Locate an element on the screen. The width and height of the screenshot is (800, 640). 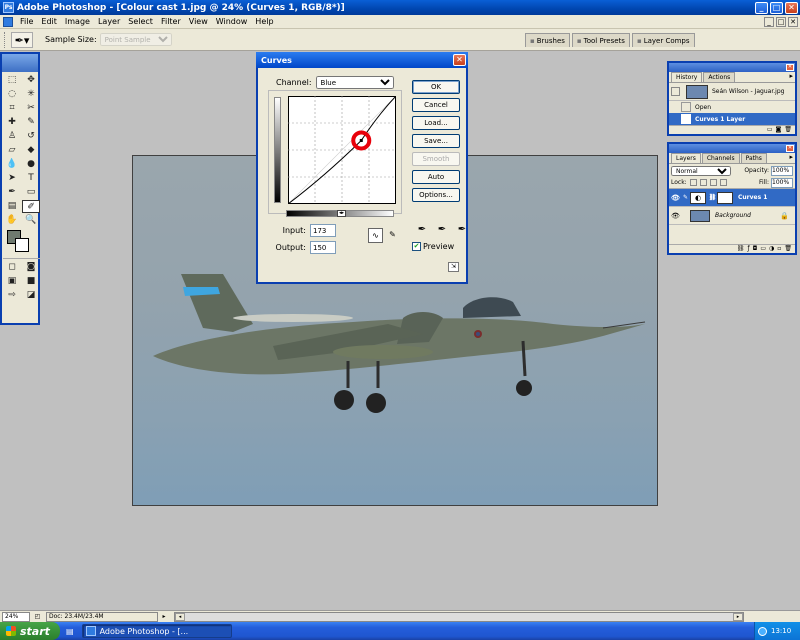
adjustment-layer-icon: ◑ is located at coordinates (771, 249).